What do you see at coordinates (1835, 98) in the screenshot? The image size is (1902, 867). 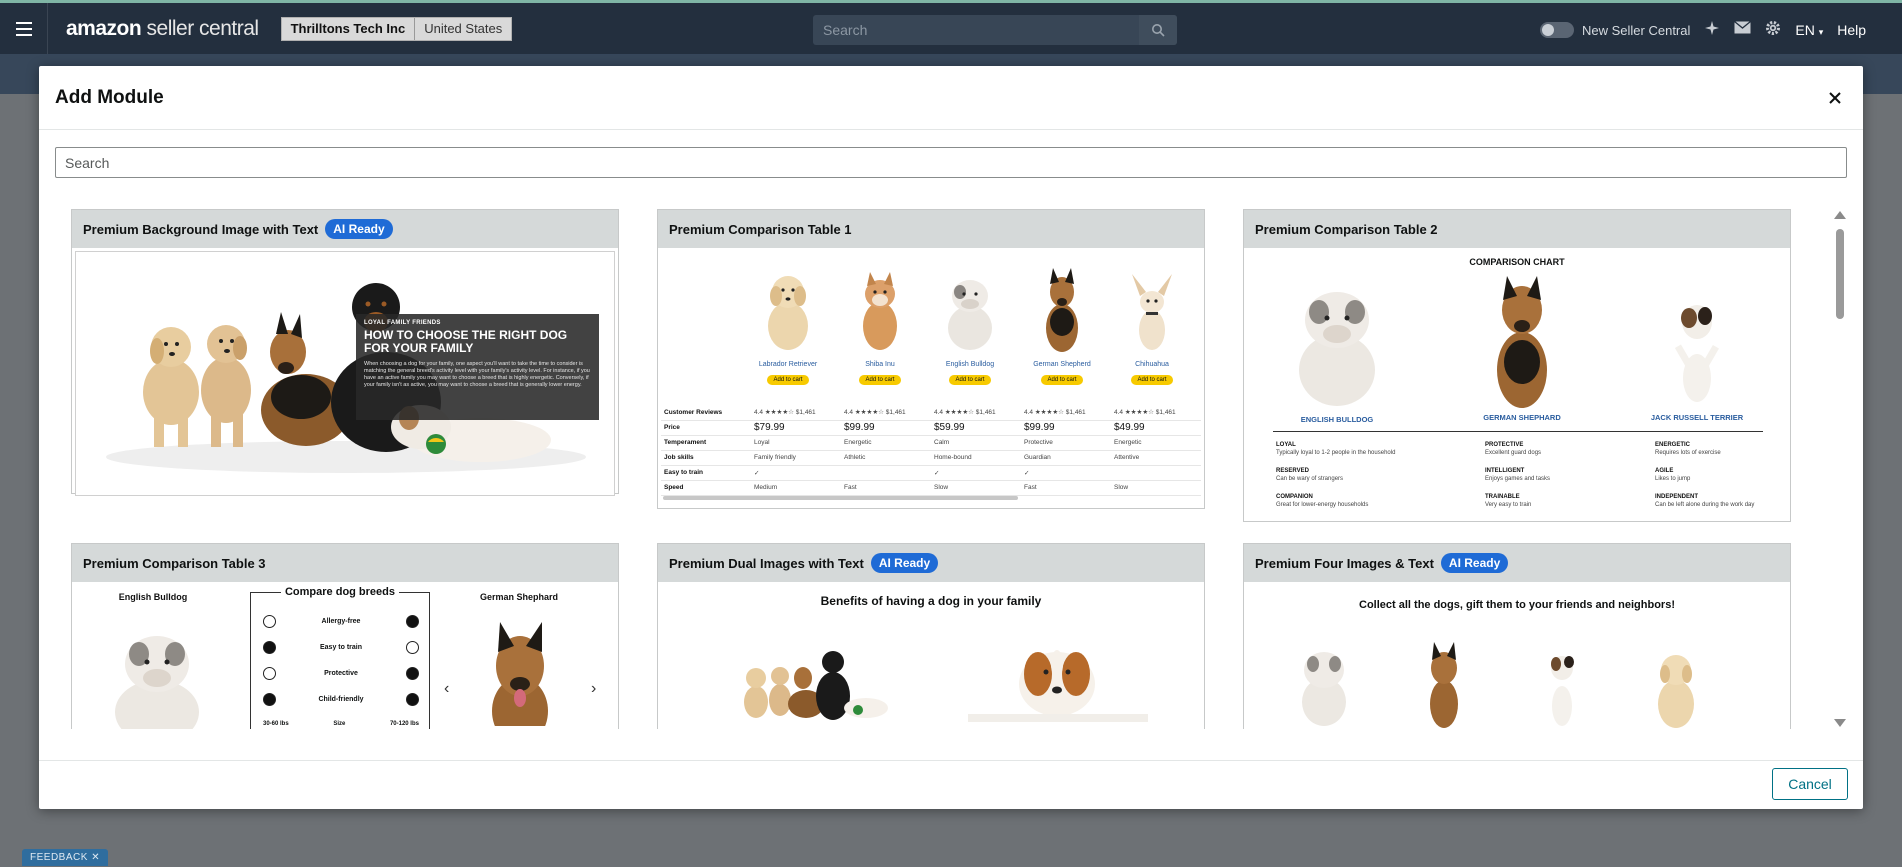 I see `close-icon` at bounding box center [1835, 98].